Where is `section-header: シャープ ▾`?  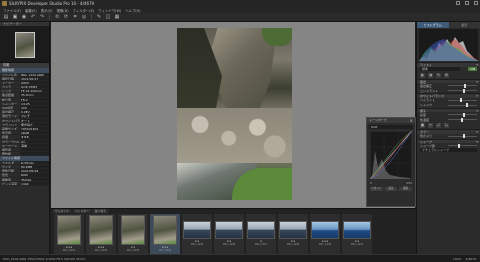
section-header: シャープ ▾ is located at coordinates (448, 141).